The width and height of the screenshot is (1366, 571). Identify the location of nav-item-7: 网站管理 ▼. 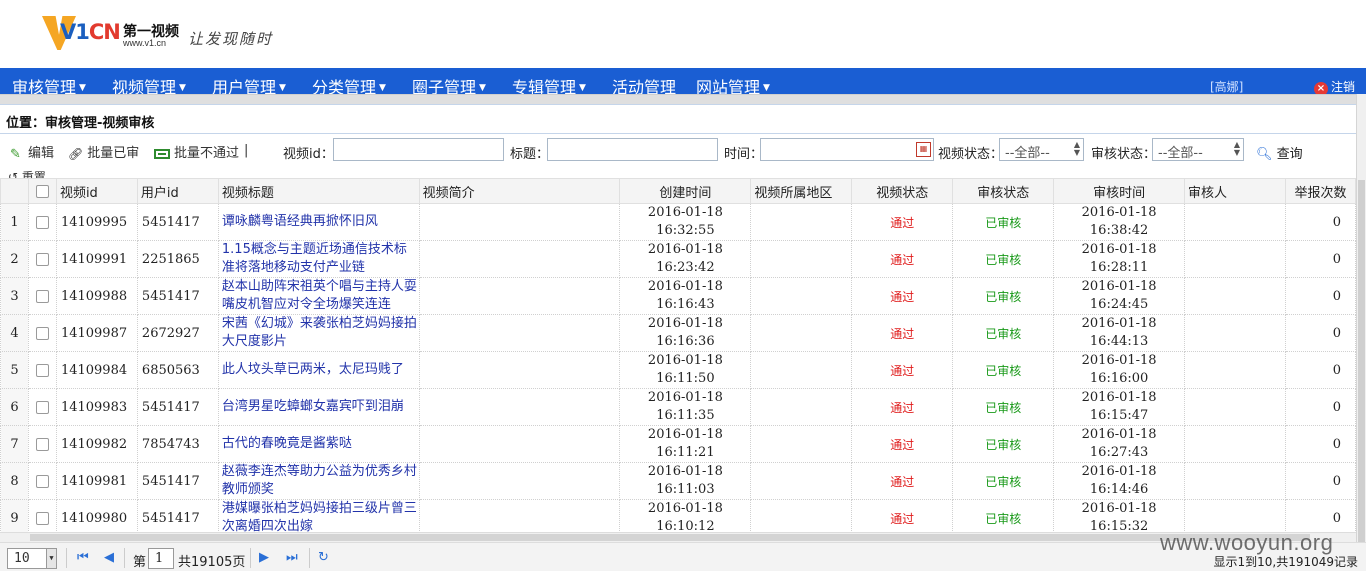
(733, 84).